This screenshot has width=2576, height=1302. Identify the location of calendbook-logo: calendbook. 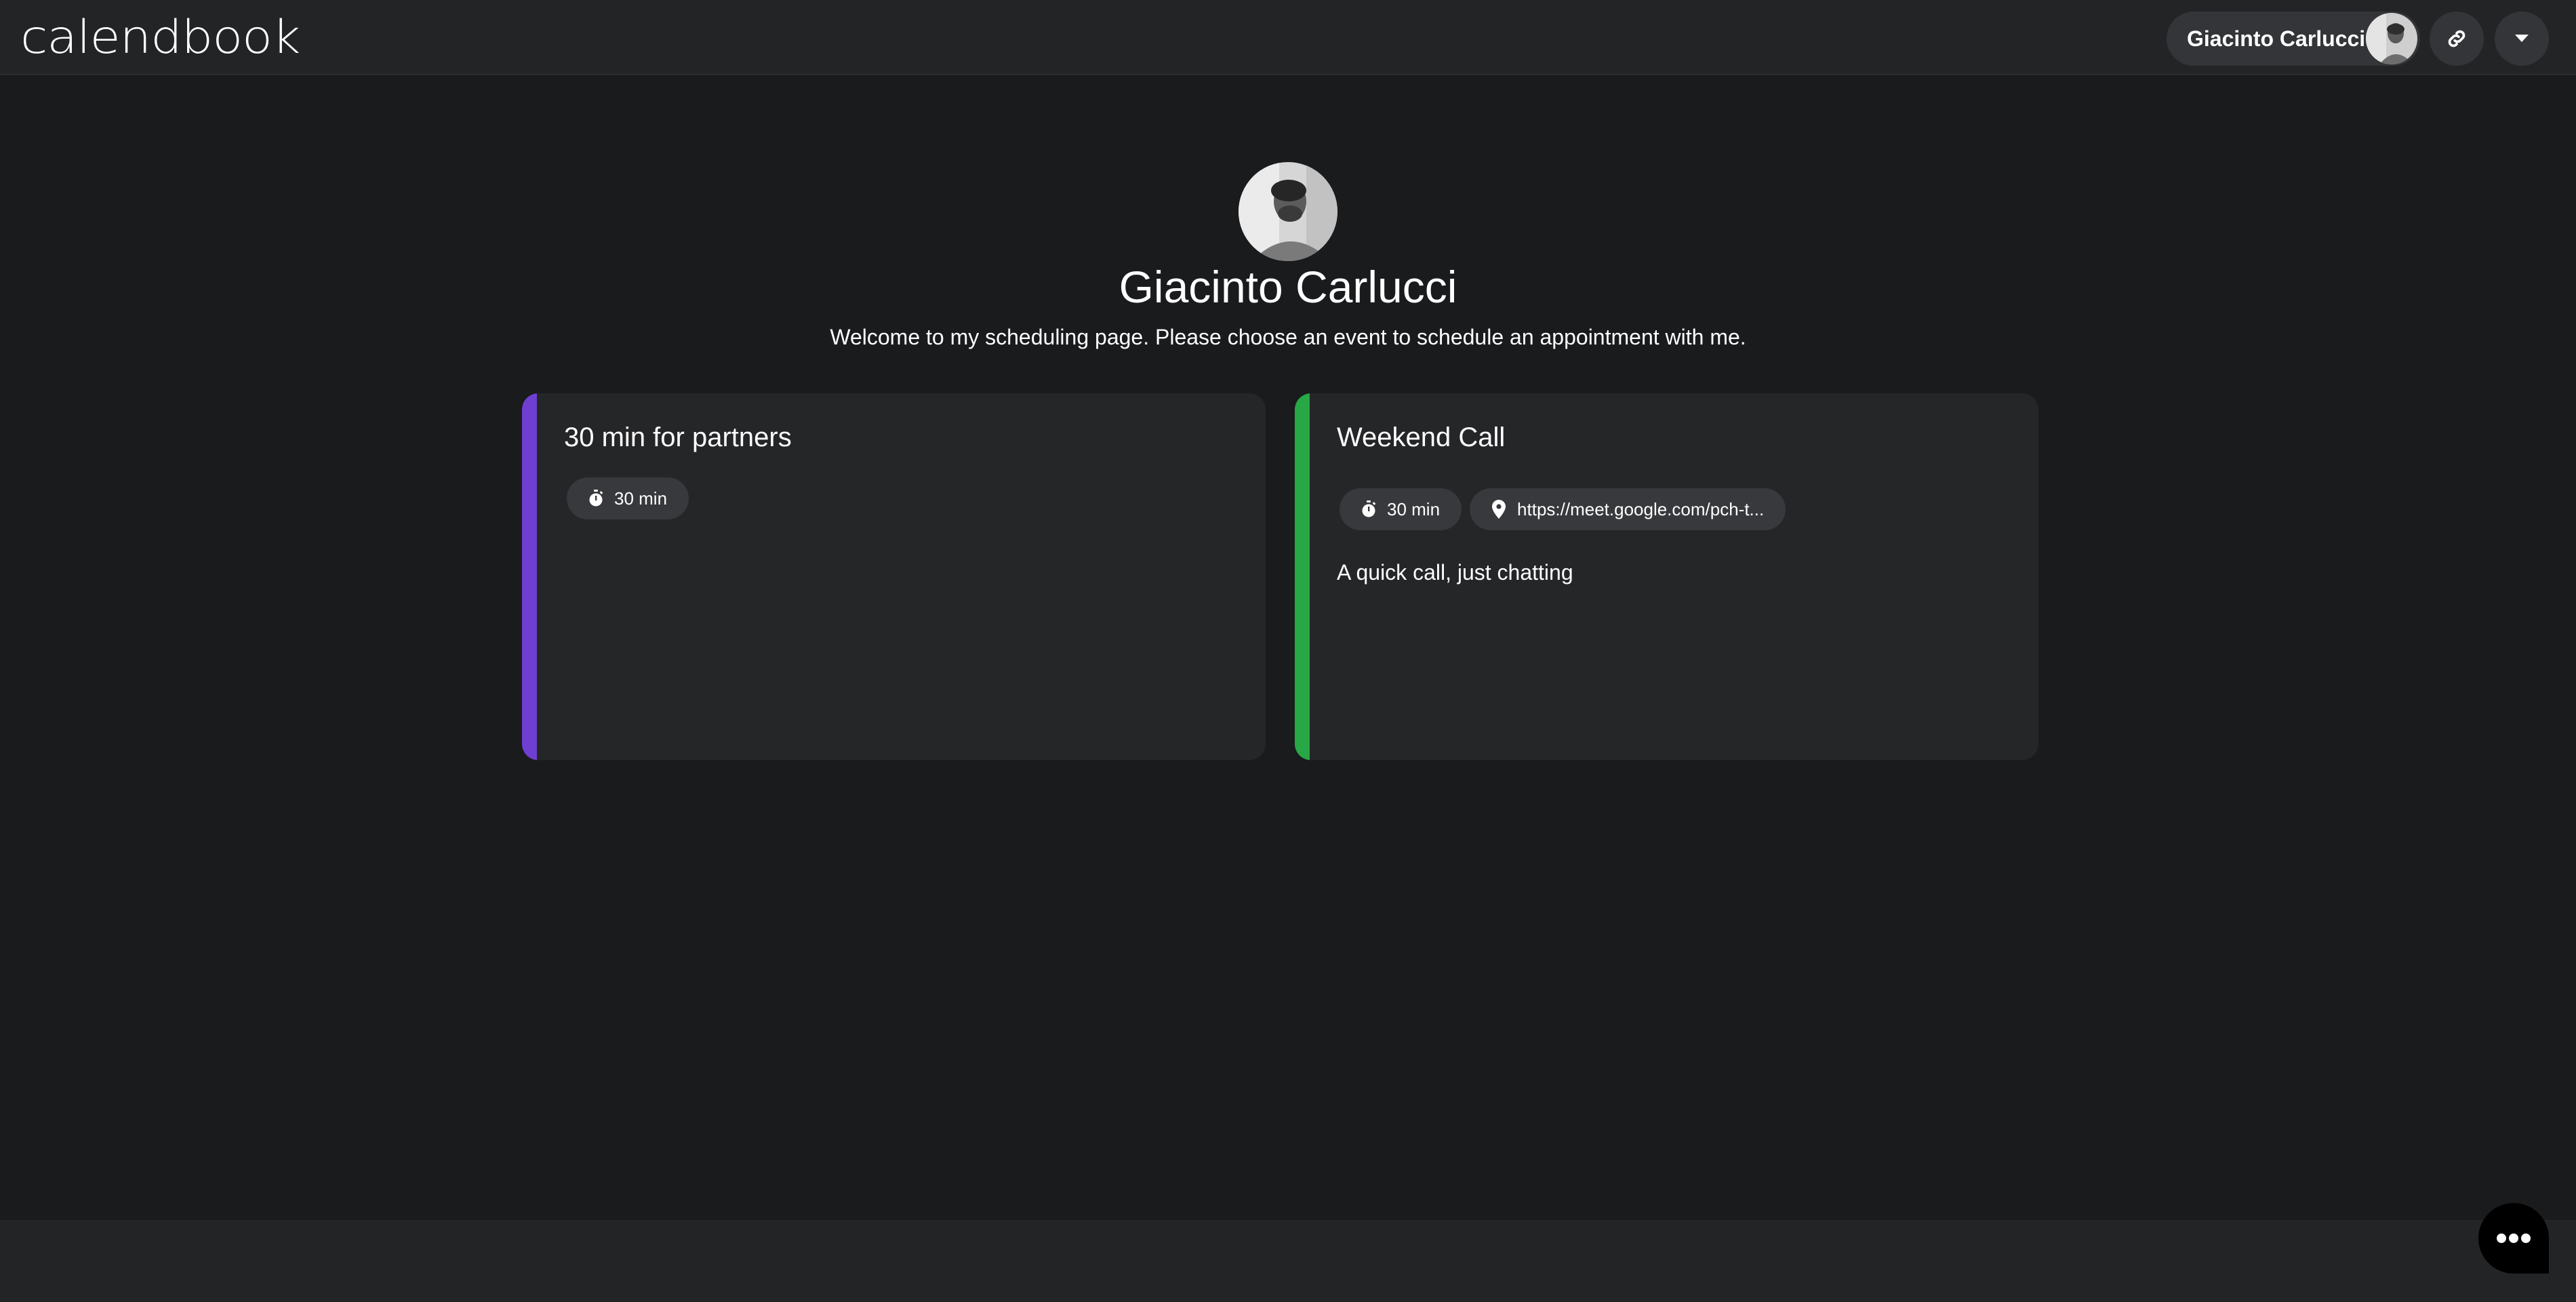
(160, 38).